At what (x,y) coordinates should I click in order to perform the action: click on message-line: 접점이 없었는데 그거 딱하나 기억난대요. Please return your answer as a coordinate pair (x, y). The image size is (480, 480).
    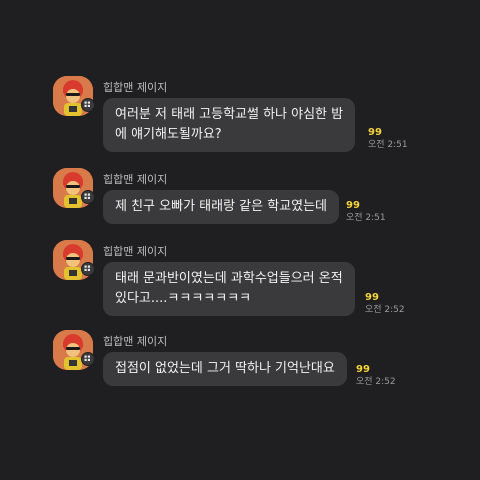
    Looking at the image, I should click on (225, 368).